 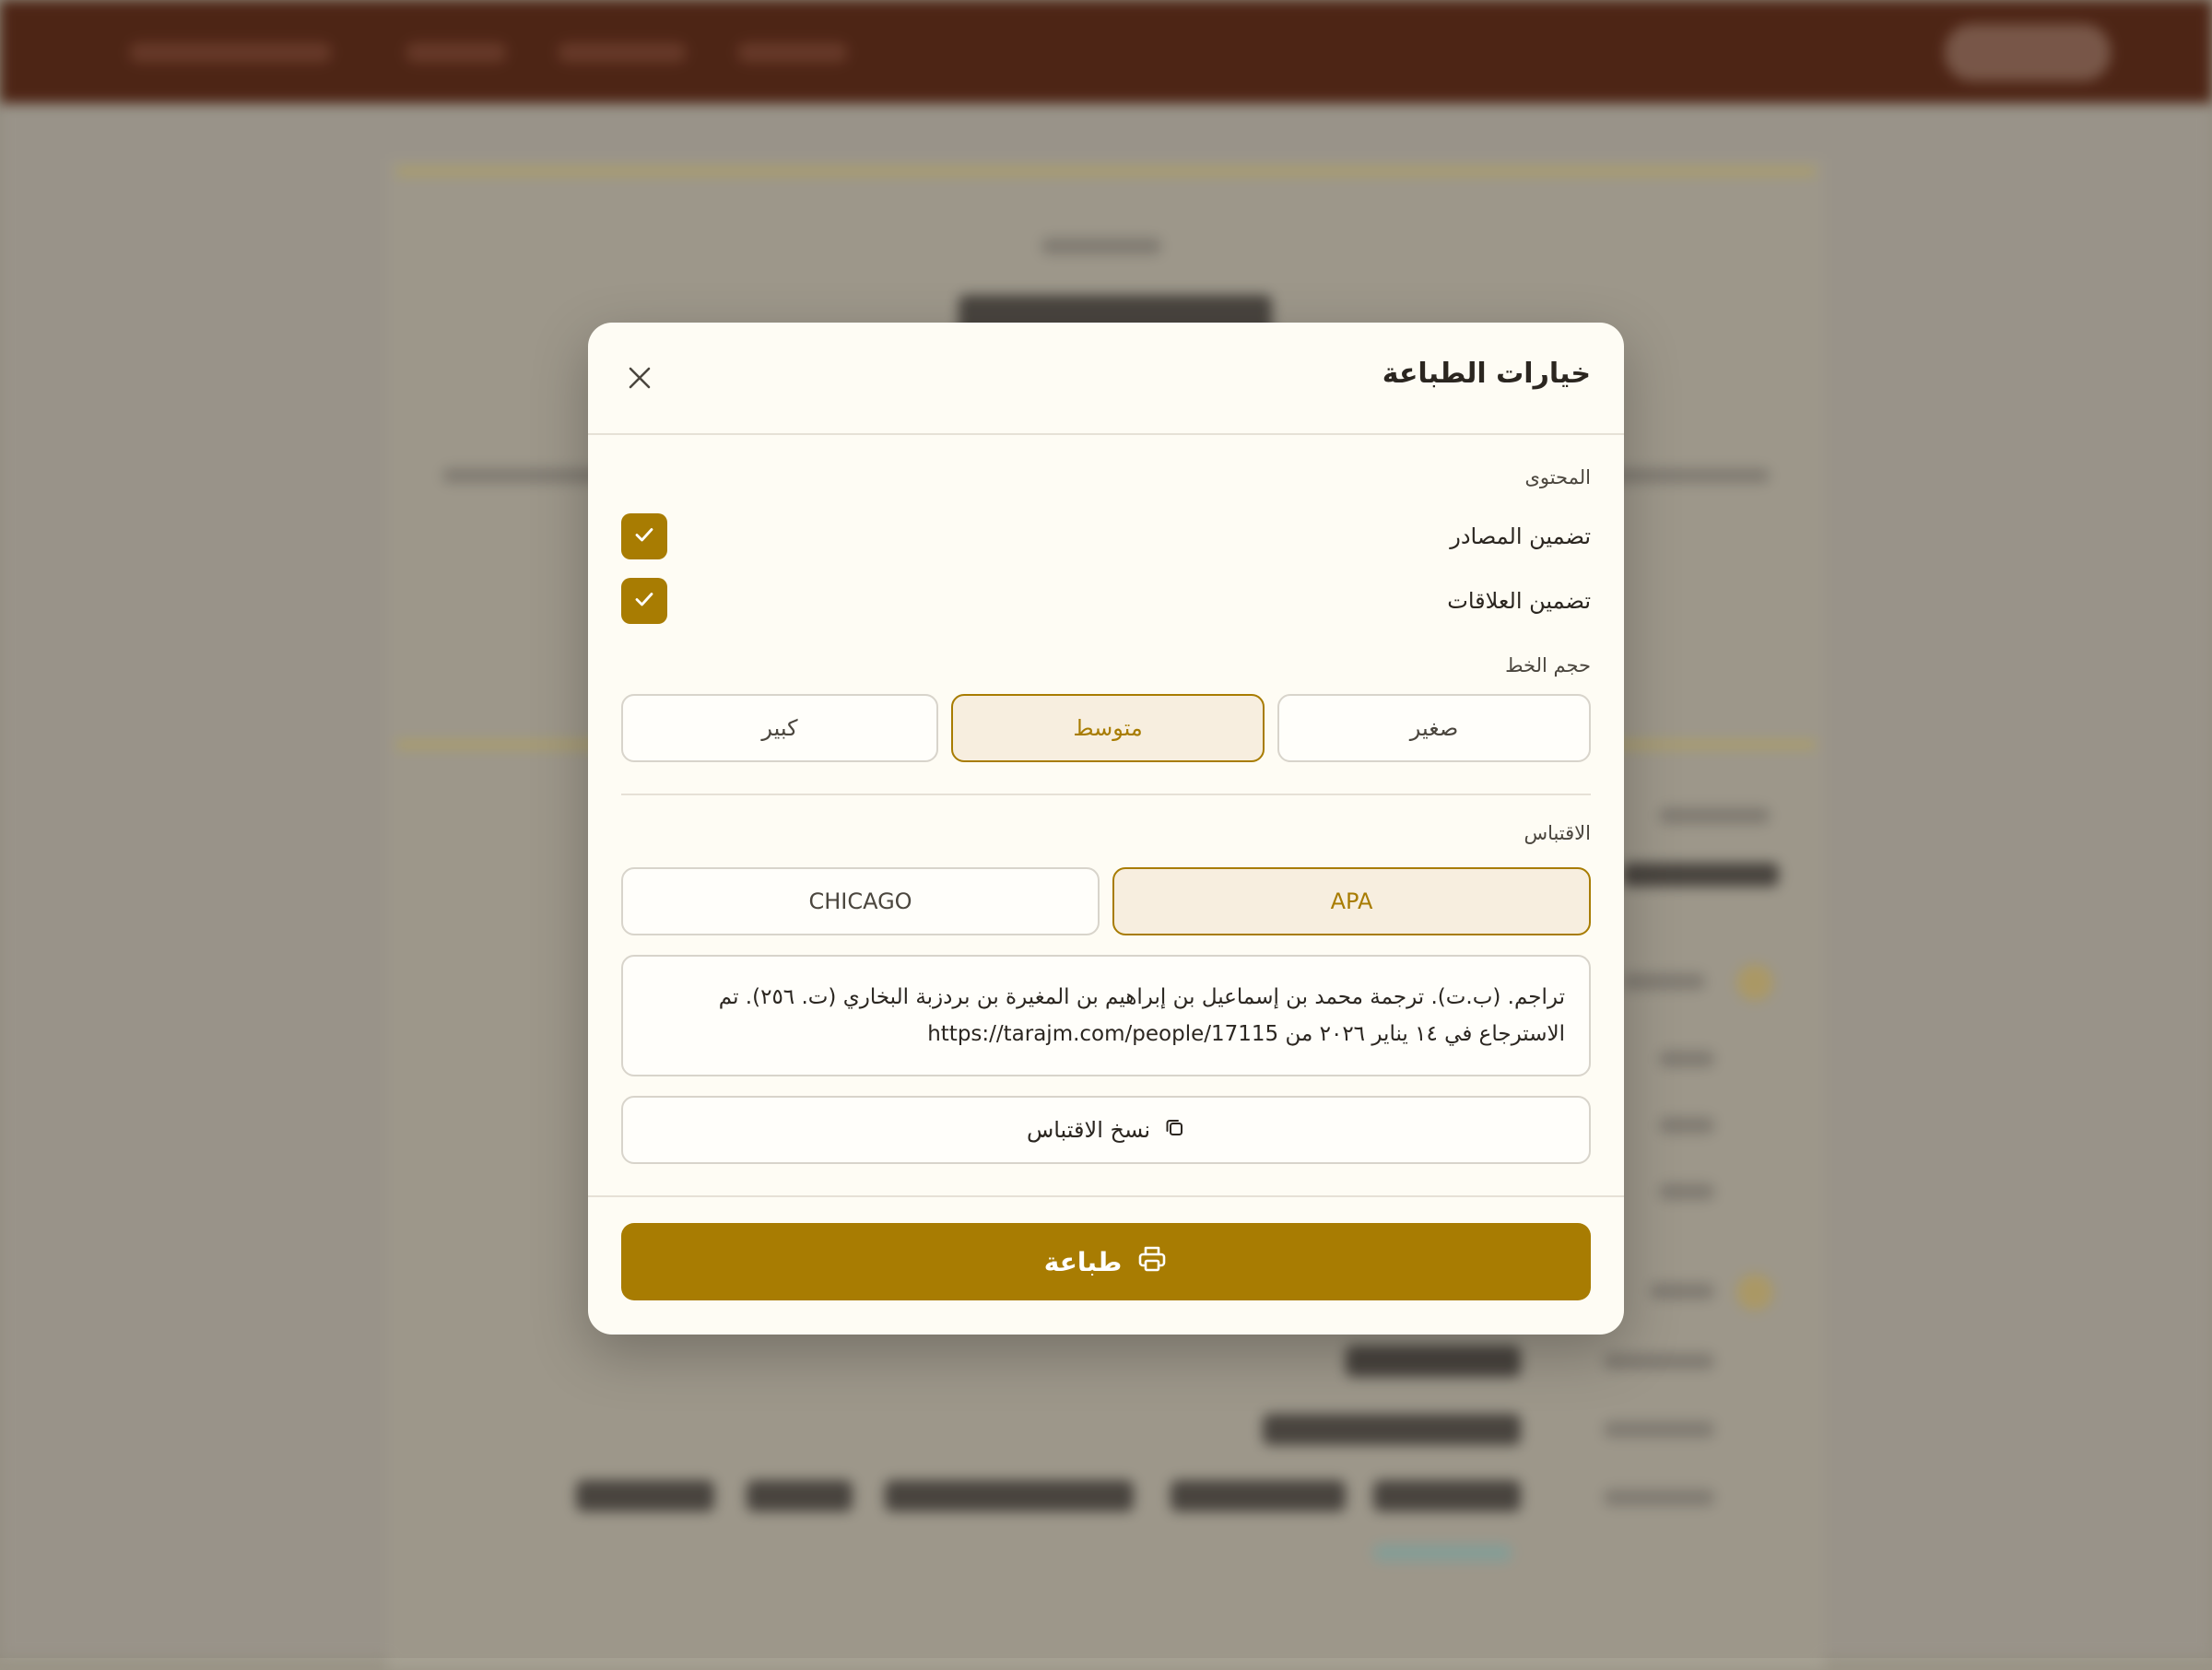 I want to click on include-sources-label: تضمين المصادر, so click(x=1520, y=536).